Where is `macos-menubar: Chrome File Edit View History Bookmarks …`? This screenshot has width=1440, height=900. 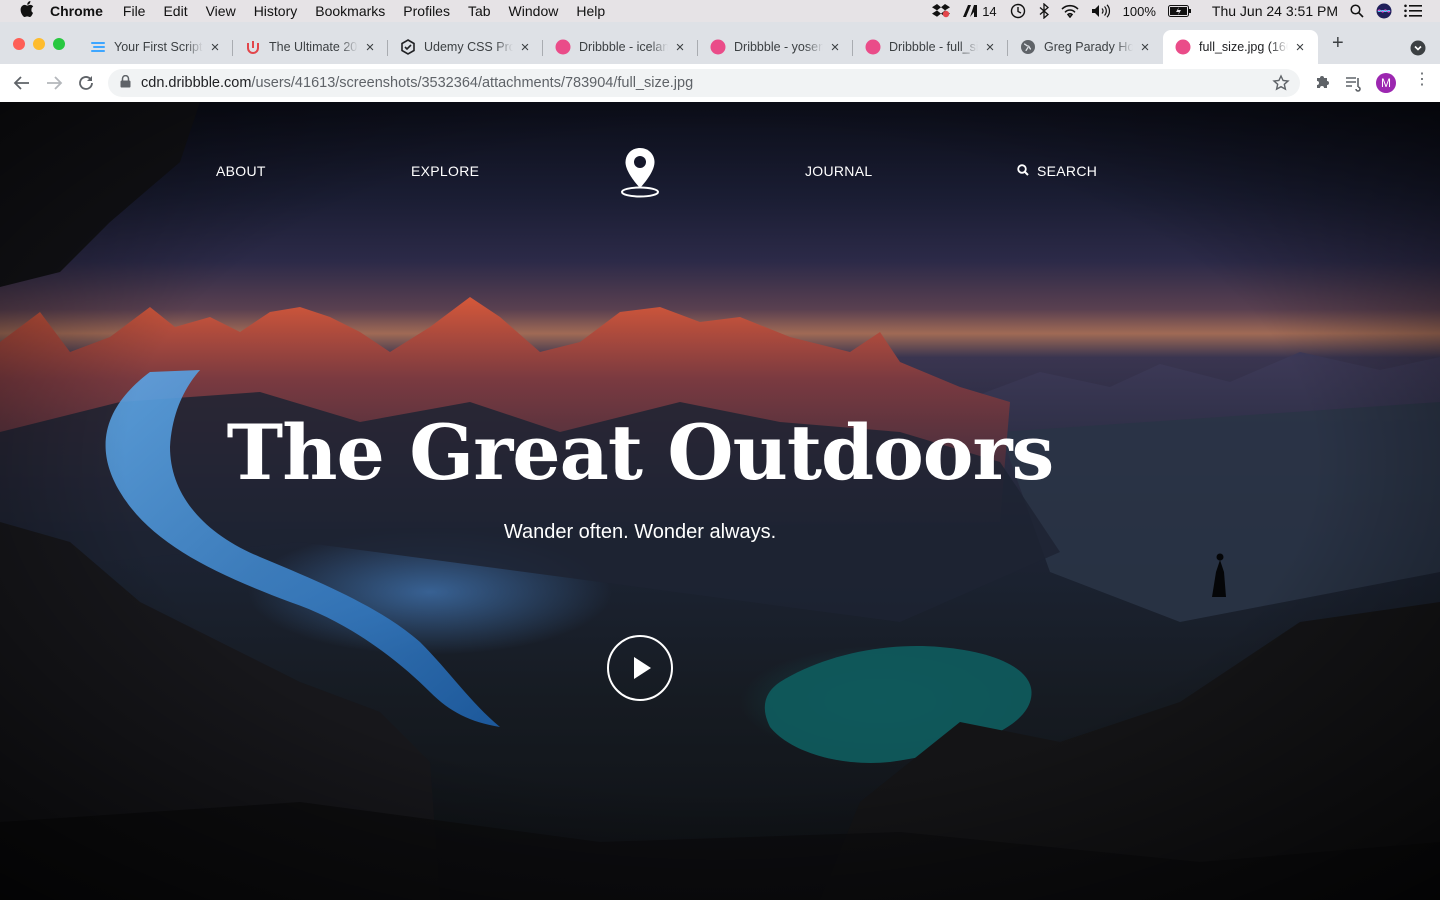 macos-menubar: Chrome File Edit View History Bookmarks … is located at coordinates (720, 11).